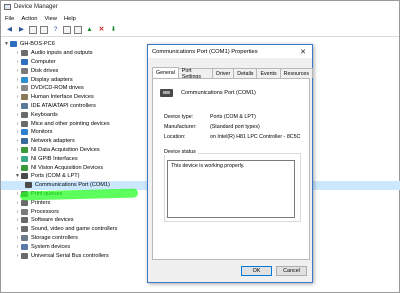 The height and width of the screenshot is (293, 400). What do you see at coordinates (256, 271) in the screenshot?
I see `ok-button: OK` at bounding box center [256, 271].